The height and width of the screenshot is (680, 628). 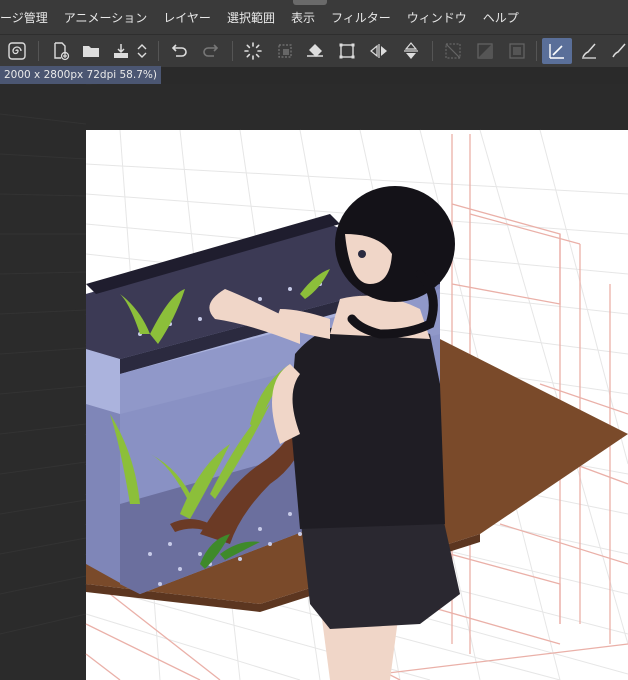 I want to click on selection-mask-icon, so click(x=453, y=51).